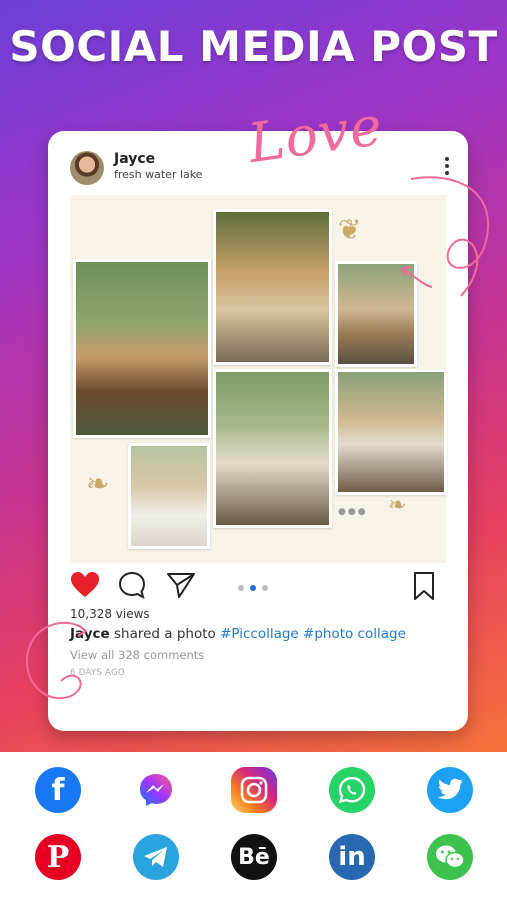  What do you see at coordinates (352, 857) in the screenshot?
I see `linkedin-icon: in` at bounding box center [352, 857].